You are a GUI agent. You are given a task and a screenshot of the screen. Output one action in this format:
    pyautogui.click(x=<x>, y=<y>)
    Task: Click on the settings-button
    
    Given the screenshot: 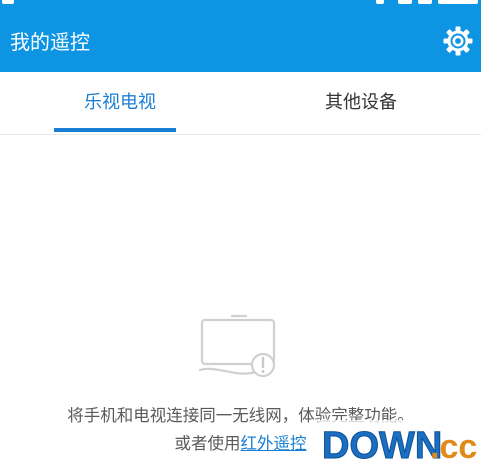 What is the action you would take?
    pyautogui.click(x=458, y=41)
    